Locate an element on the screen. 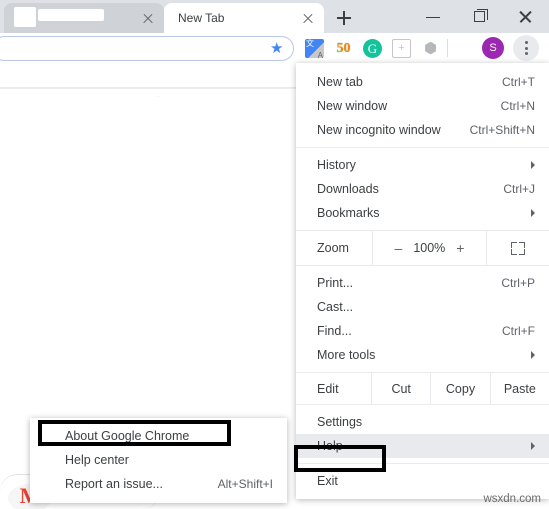 The width and height of the screenshot is (549, 509). google-translate-extension-icon is located at coordinates (314, 49).